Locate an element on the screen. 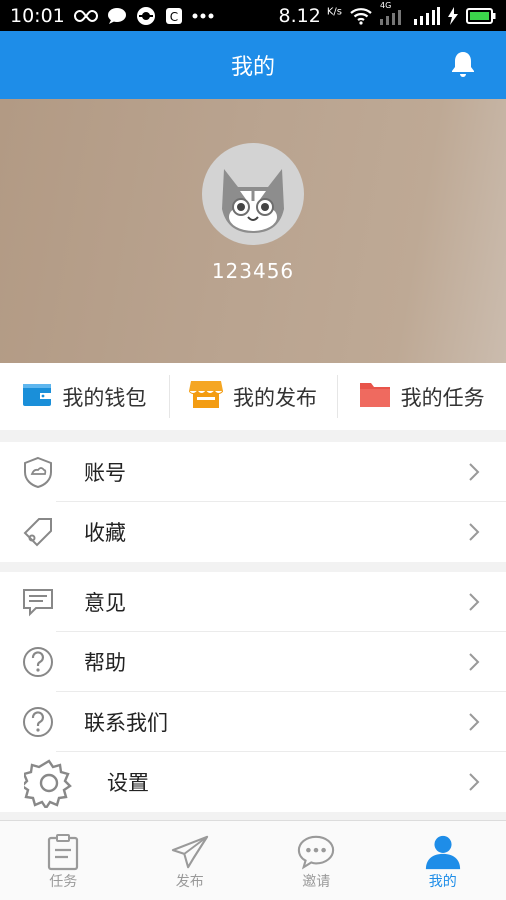 This screenshot has width=506, height=900. status-time: 10:01 is located at coordinates (37, 15).